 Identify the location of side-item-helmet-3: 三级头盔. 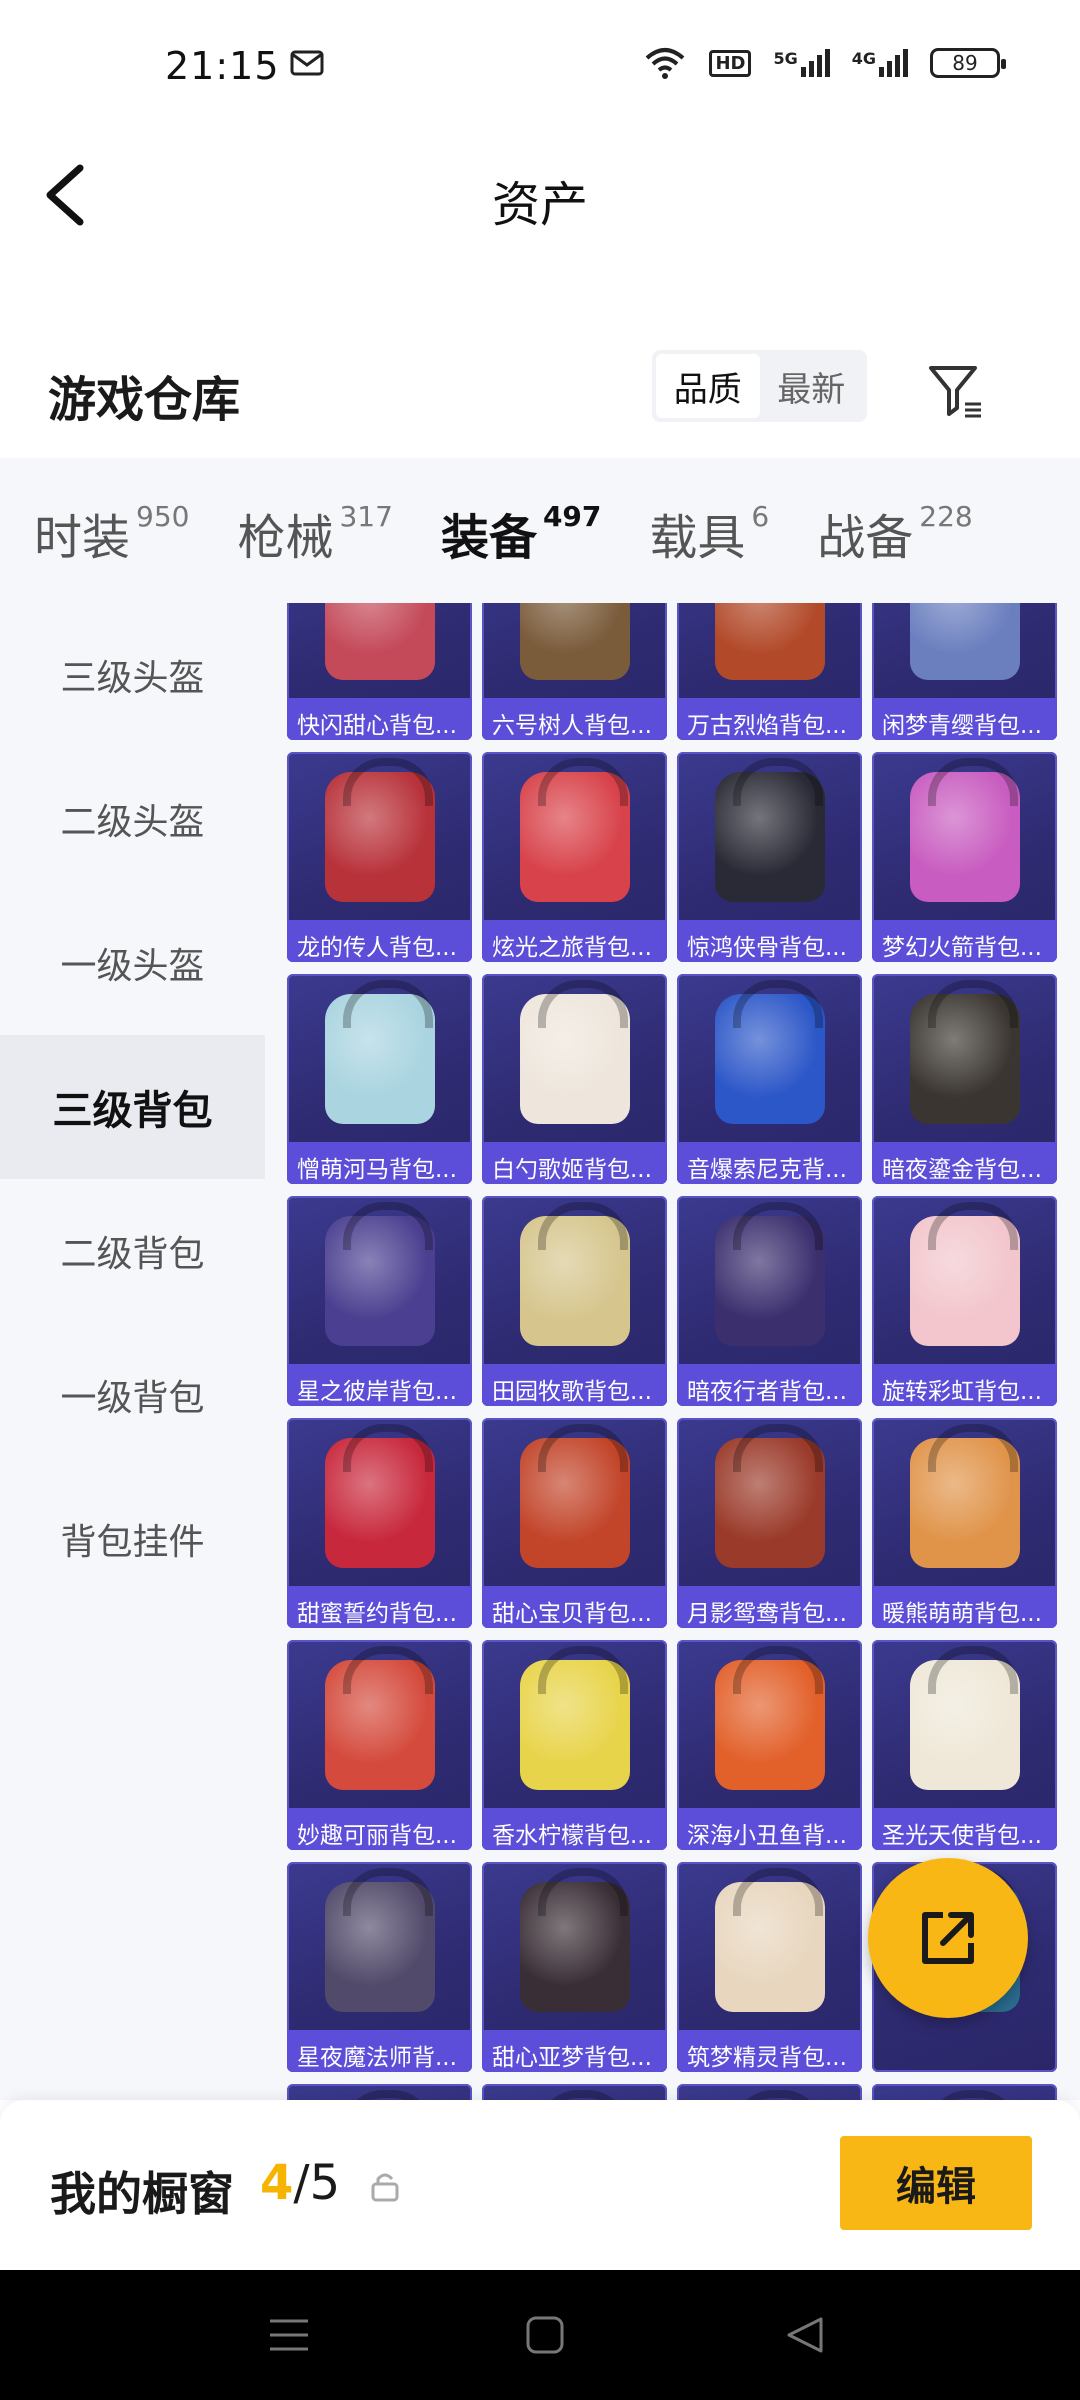
(132, 675).